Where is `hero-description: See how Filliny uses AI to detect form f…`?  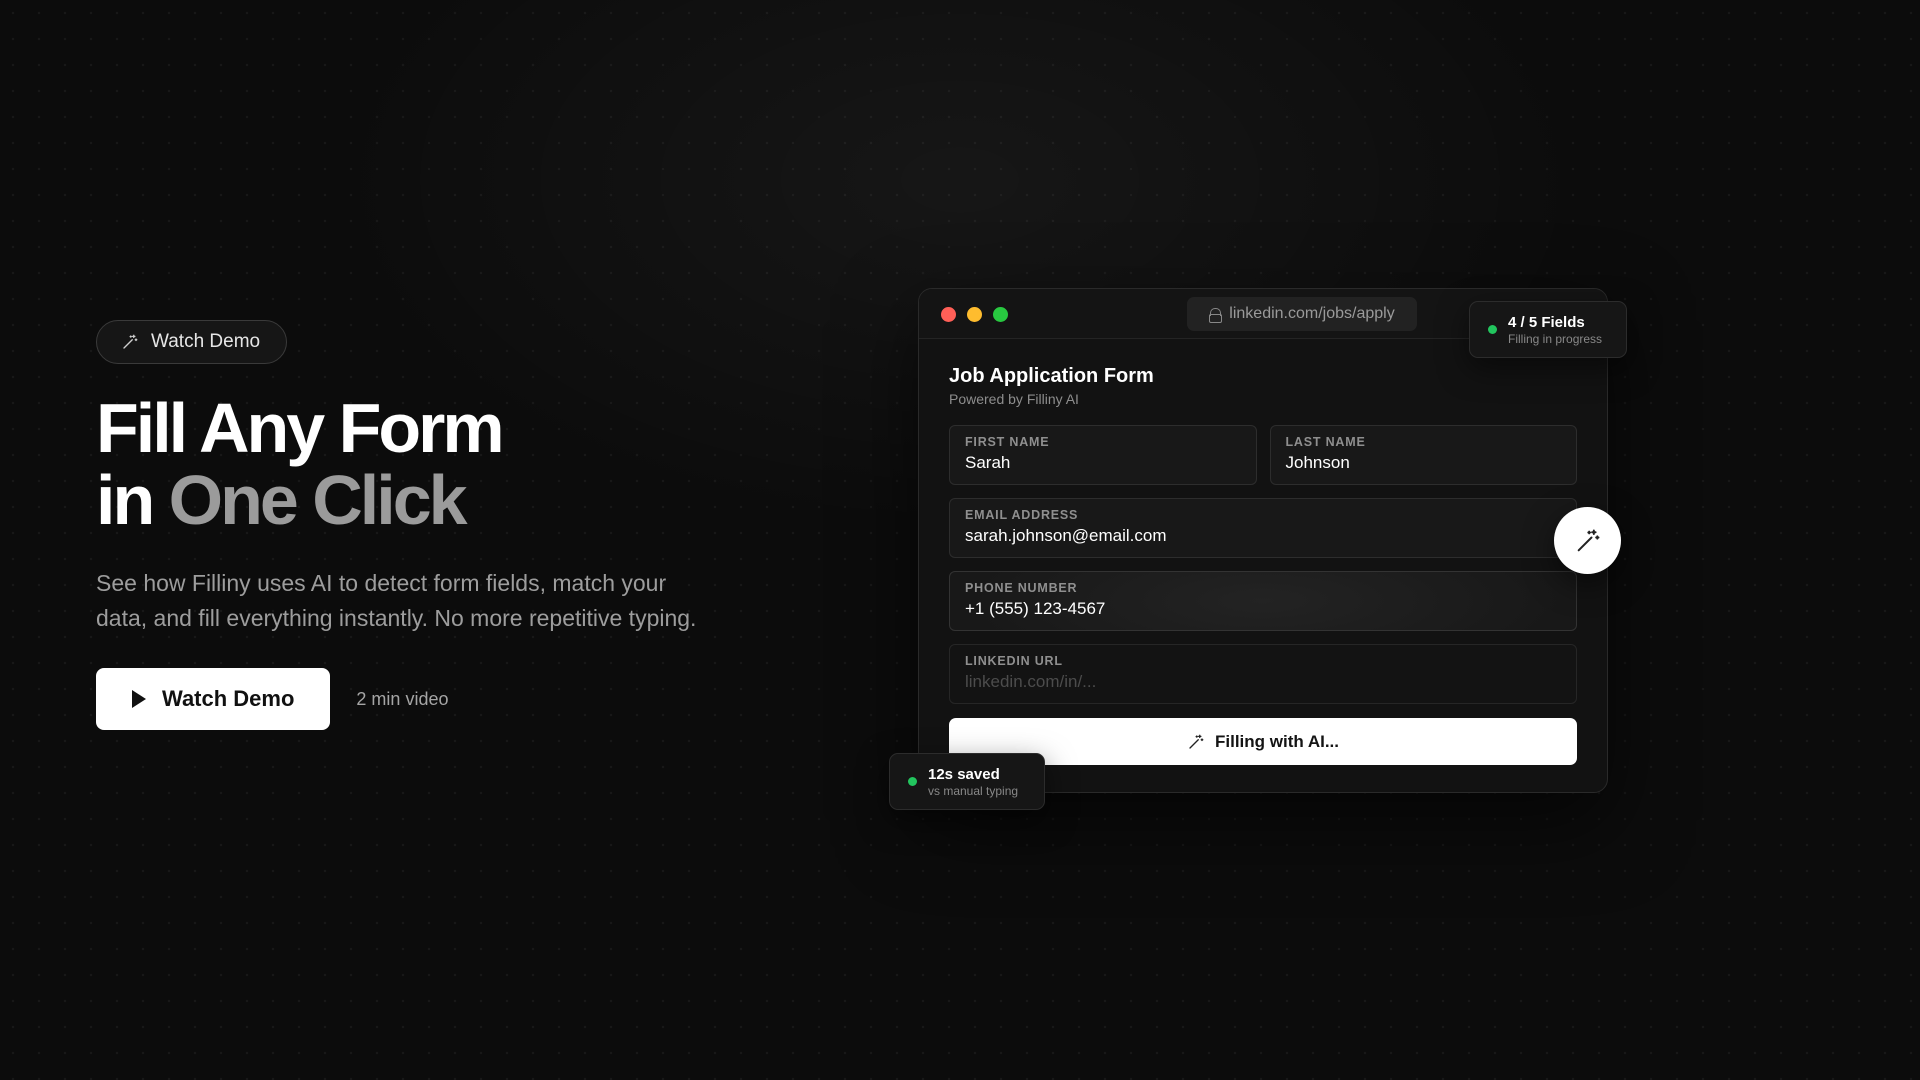
hero-description: See how Filliny uses AI to detect form f… is located at coordinates (396, 600).